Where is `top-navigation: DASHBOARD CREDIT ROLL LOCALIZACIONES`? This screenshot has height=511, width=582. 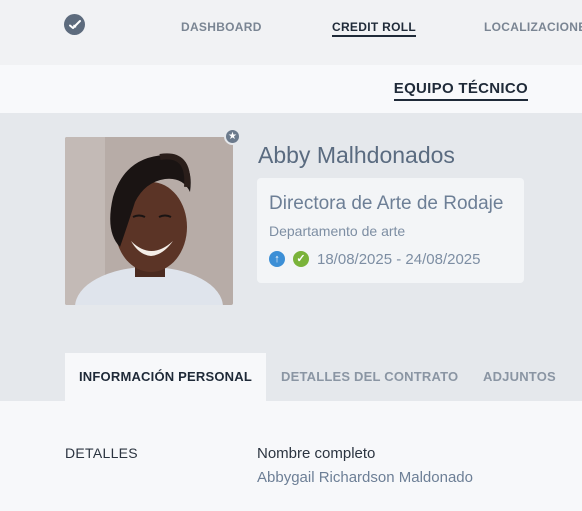
top-navigation: DASHBOARD CREDIT ROLL LOCALIZACIONES is located at coordinates (291, 32).